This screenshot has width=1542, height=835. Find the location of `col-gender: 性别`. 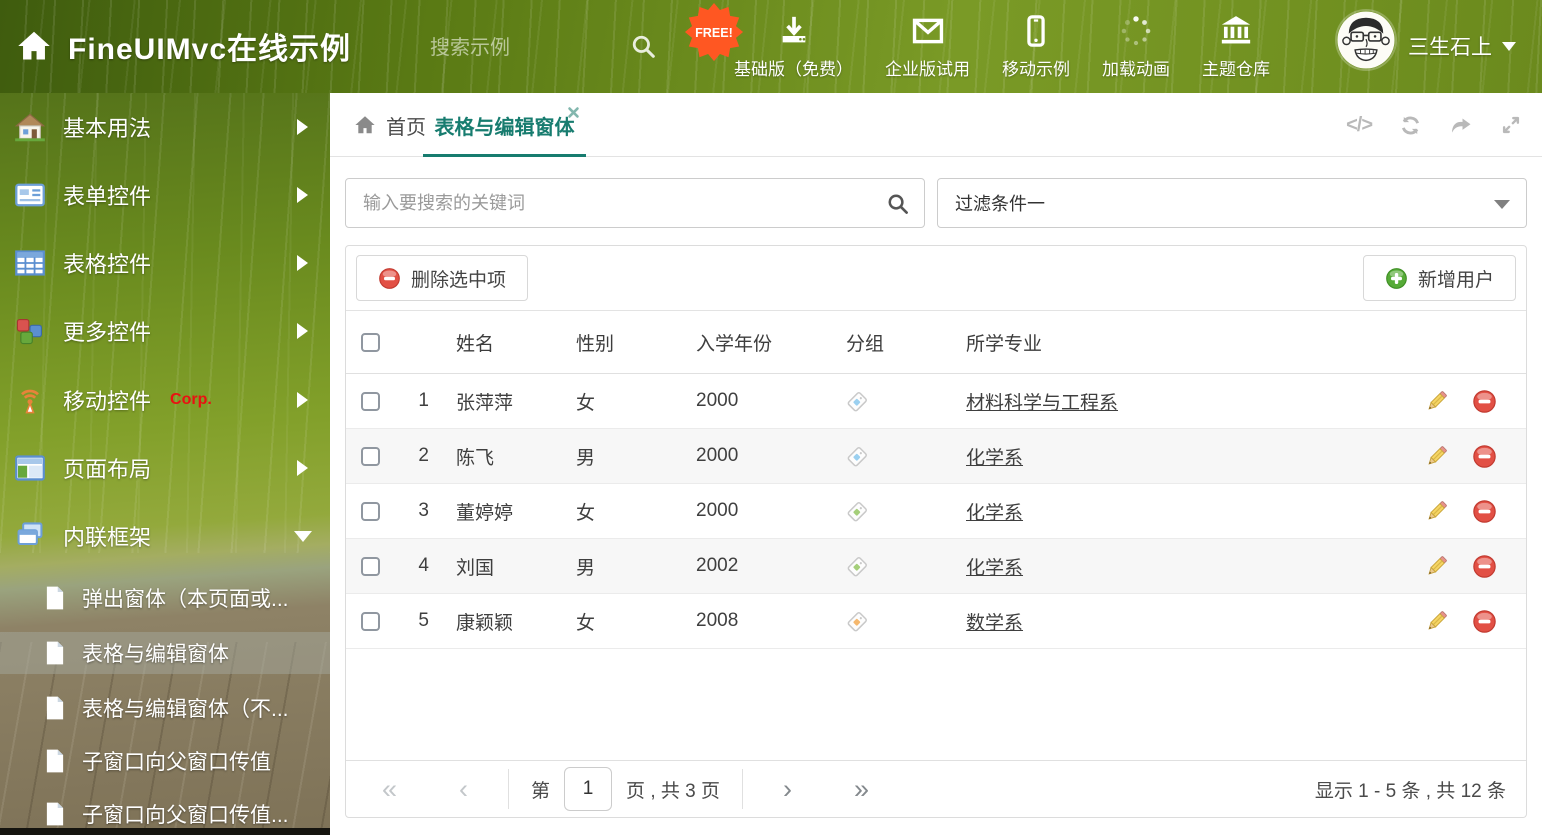

col-gender: 性别 is located at coordinates (621, 342).